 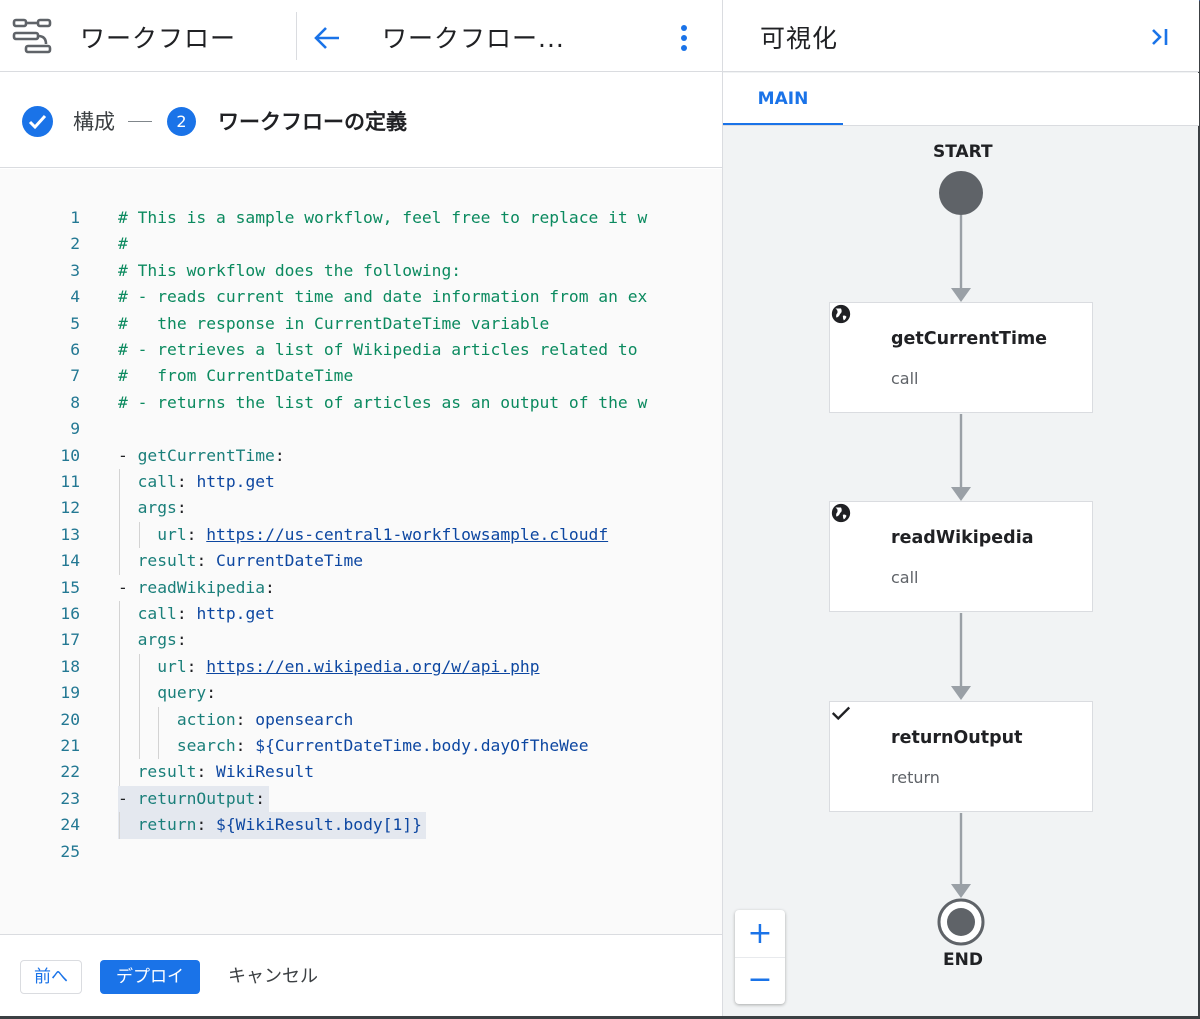 What do you see at coordinates (75, 349) in the screenshot?
I see `line-number: 6` at bounding box center [75, 349].